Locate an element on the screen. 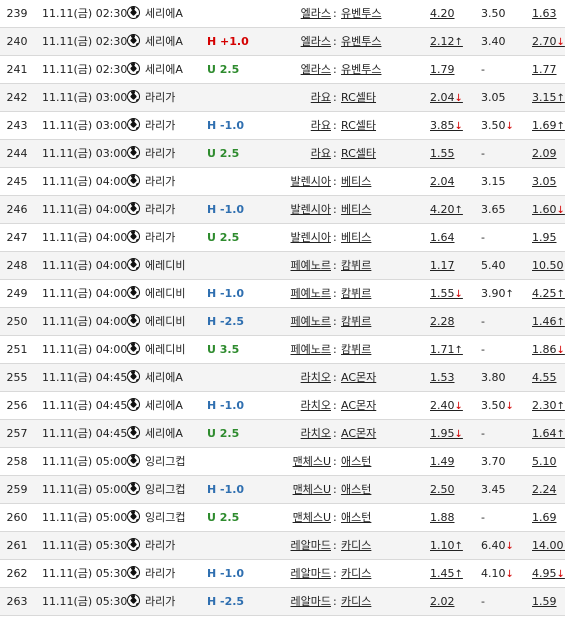 The height and width of the screenshot is (619, 565). odds-lose: 1.63 is located at coordinates (544, 13).